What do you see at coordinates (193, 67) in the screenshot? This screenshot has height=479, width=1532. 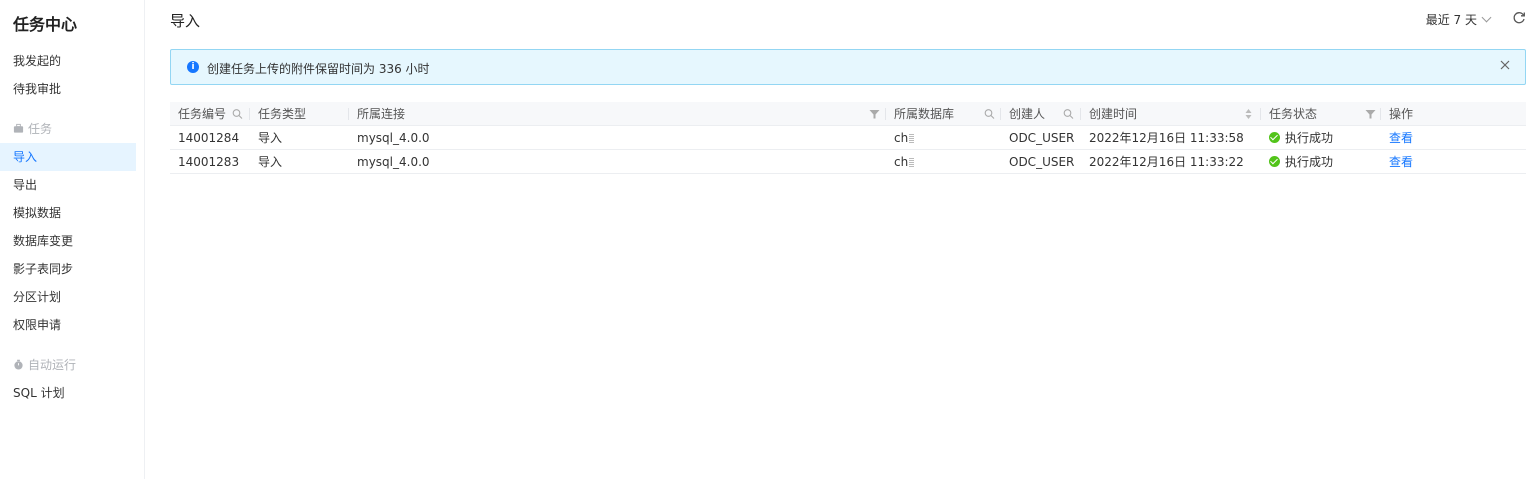 I see `info-icon: i` at bounding box center [193, 67].